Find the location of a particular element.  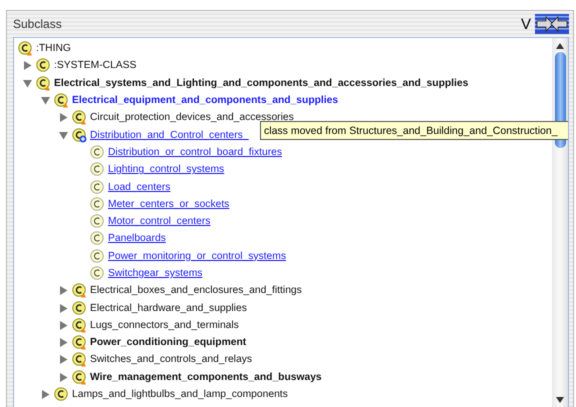

class-link: Load_centers is located at coordinates (139, 187).